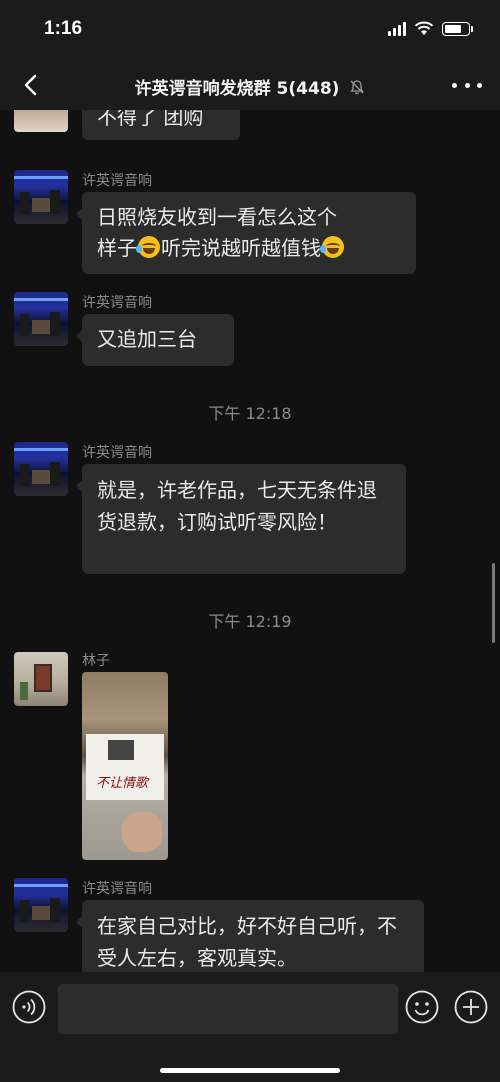 This screenshot has width=500, height=1082. I want to click on message-text: 日照烧友收到一看怎么这个, so click(217, 217).